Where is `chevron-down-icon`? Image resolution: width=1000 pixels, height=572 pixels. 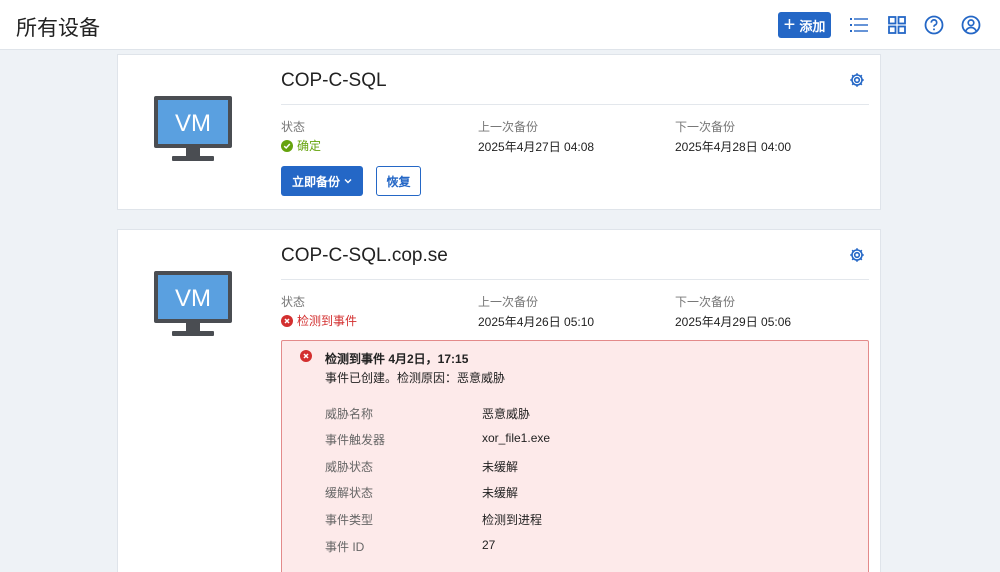 chevron-down-icon is located at coordinates (348, 181).